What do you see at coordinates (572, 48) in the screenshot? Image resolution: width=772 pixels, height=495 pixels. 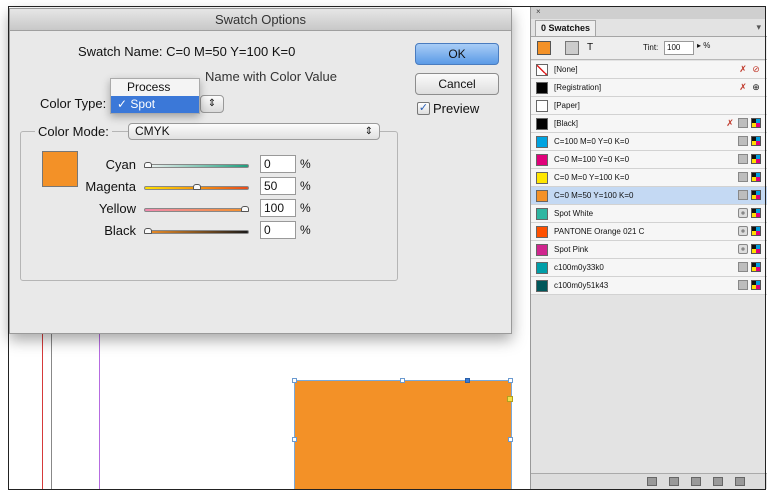 I see `formatting-container-icon` at bounding box center [572, 48].